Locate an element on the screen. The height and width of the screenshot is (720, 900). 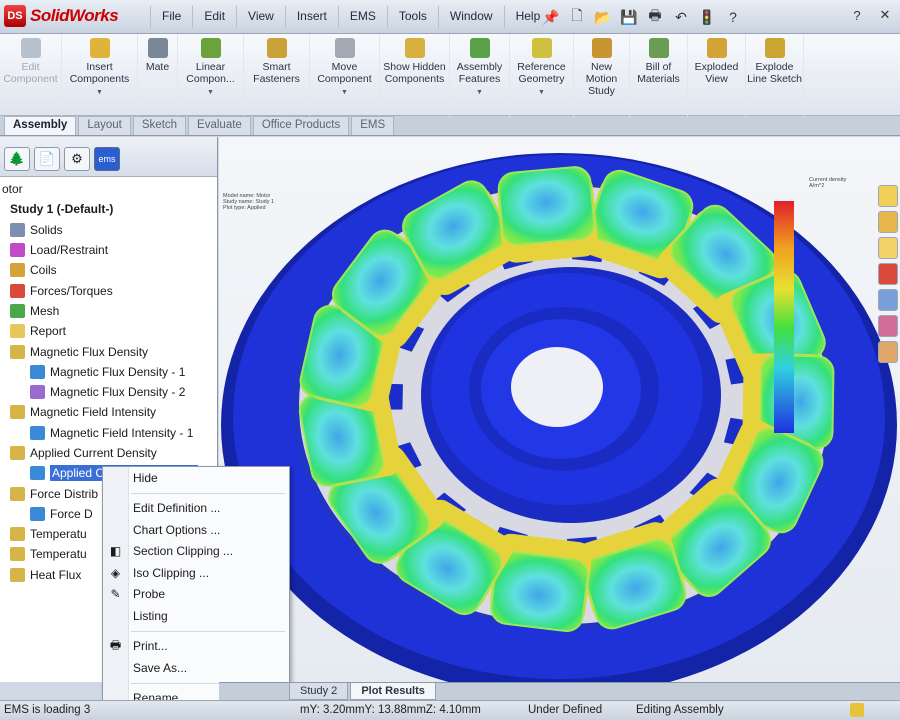
bom-button: Bill of Materials is located at coordinates (659, 75).